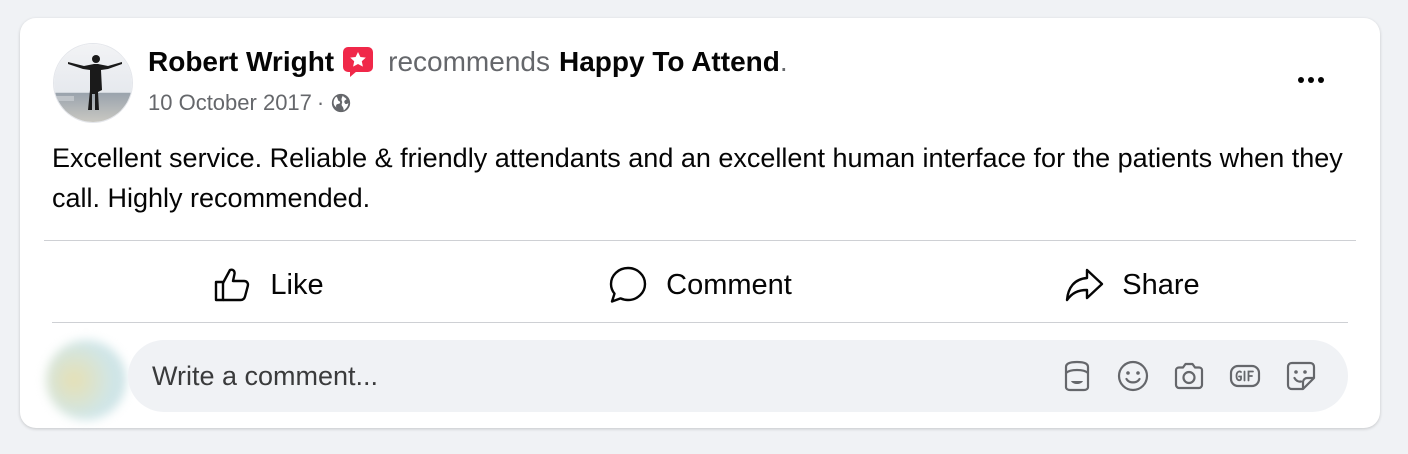 The height and width of the screenshot is (454, 1408). Describe the element at coordinates (86, 380) in the screenshot. I see `commenter-avatar` at that location.